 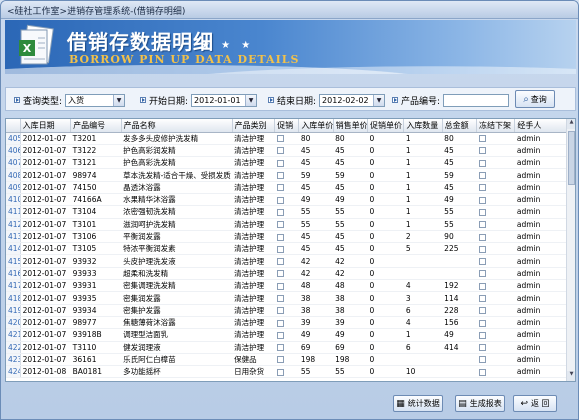 I want to click on column-header: 冻结下架, so click(x=496, y=126).